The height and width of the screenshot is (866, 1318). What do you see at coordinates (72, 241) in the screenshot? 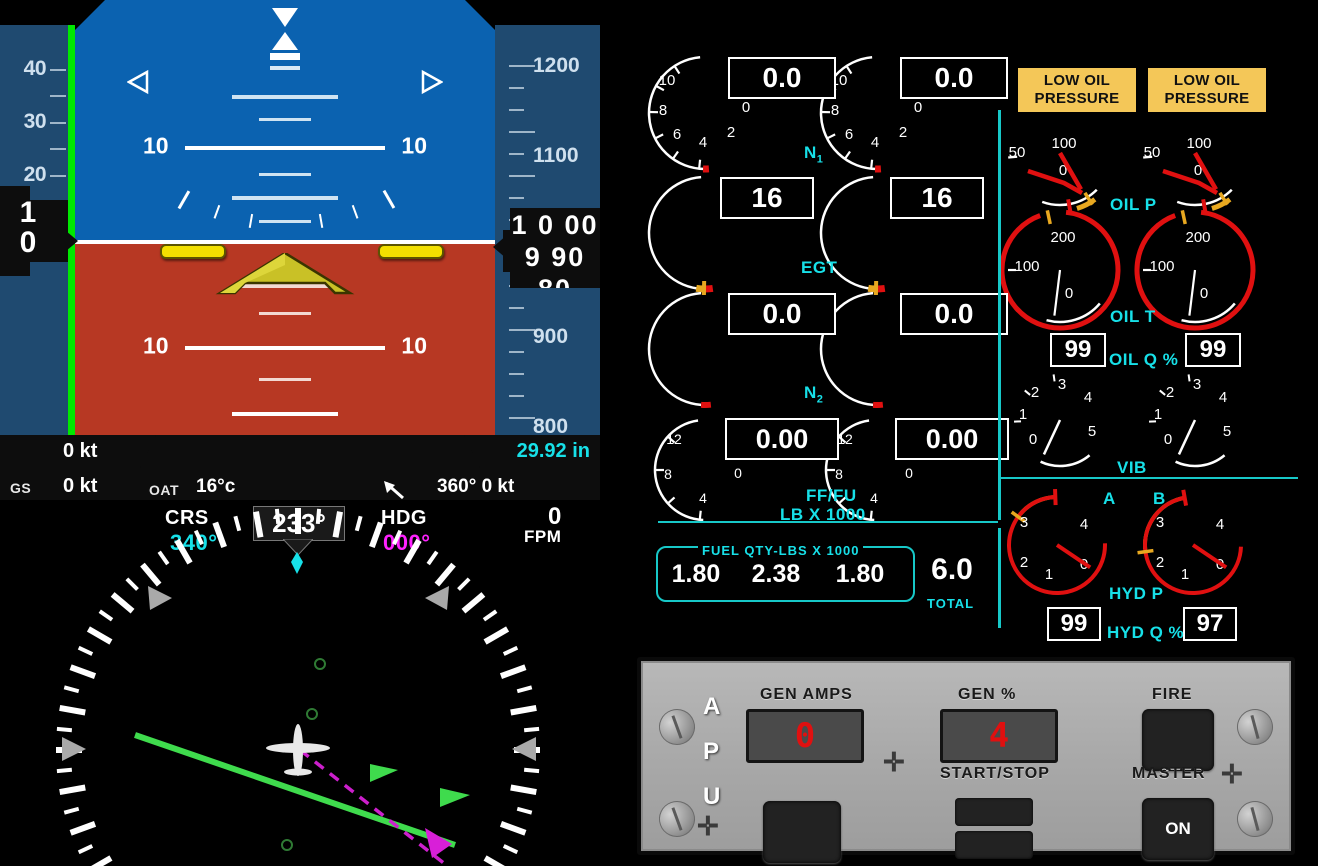
I see `airspeed-pointer` at bounding box center [72, 241].